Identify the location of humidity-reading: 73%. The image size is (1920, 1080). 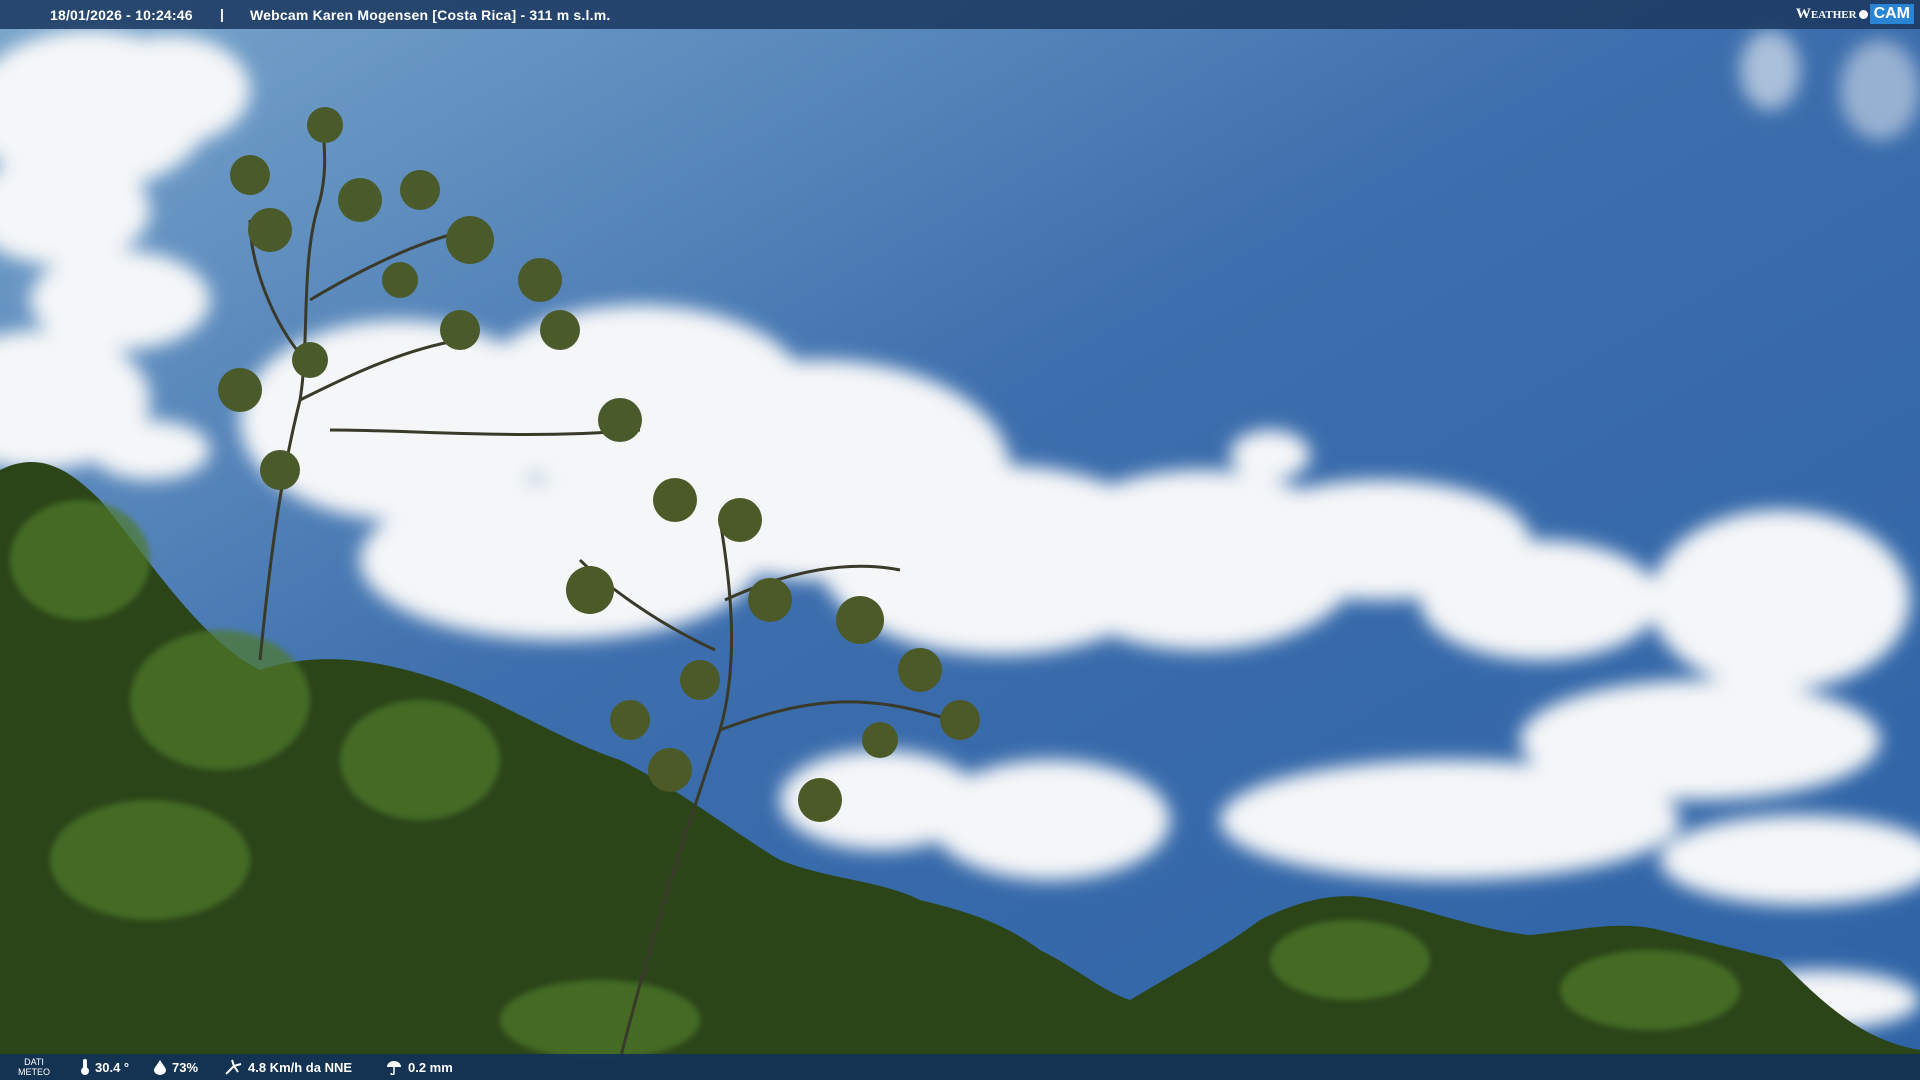
(175, 1067).